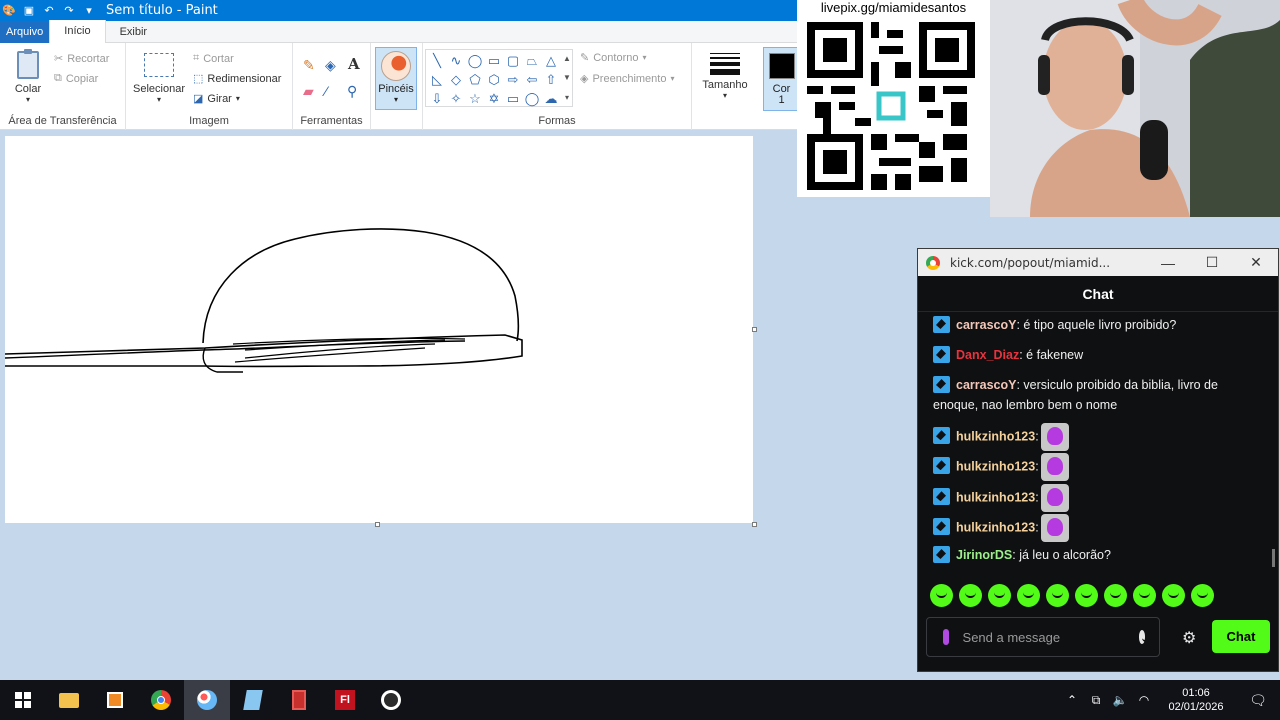  I want to click on file-explorer-icon, so click(69, 700).